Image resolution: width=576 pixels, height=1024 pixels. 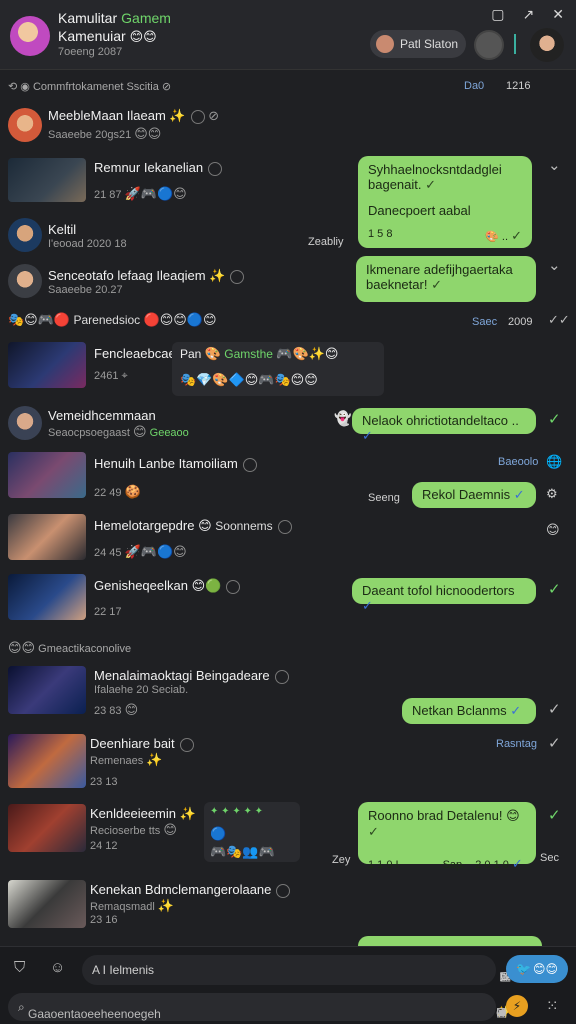 I want to click on bolt-icon: ⚡, so click(x=517, y=1006).